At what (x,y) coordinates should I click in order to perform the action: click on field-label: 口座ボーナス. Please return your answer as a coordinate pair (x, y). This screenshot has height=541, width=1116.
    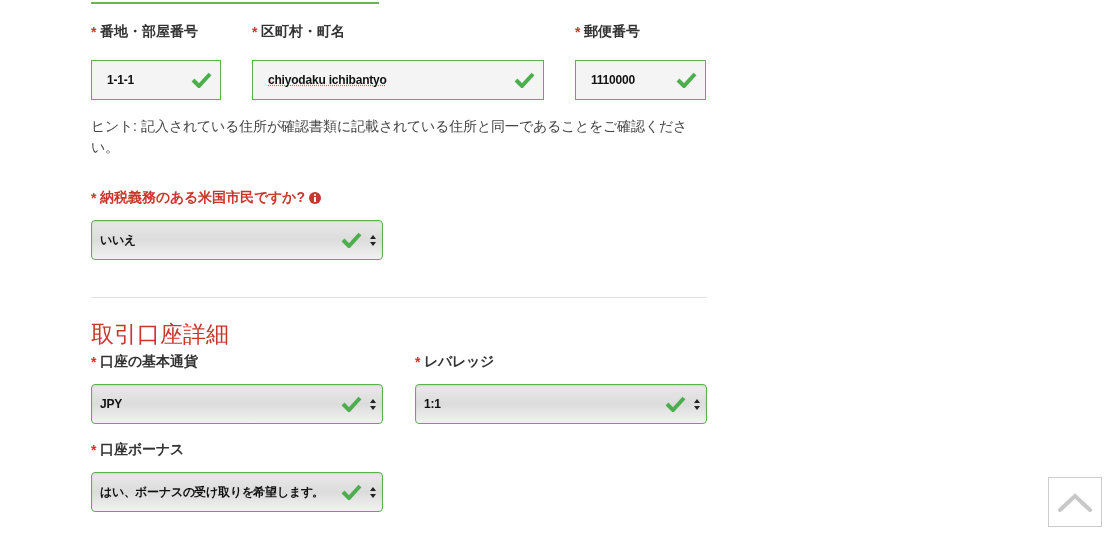
    Looking at the image, I should click on (142, 450).